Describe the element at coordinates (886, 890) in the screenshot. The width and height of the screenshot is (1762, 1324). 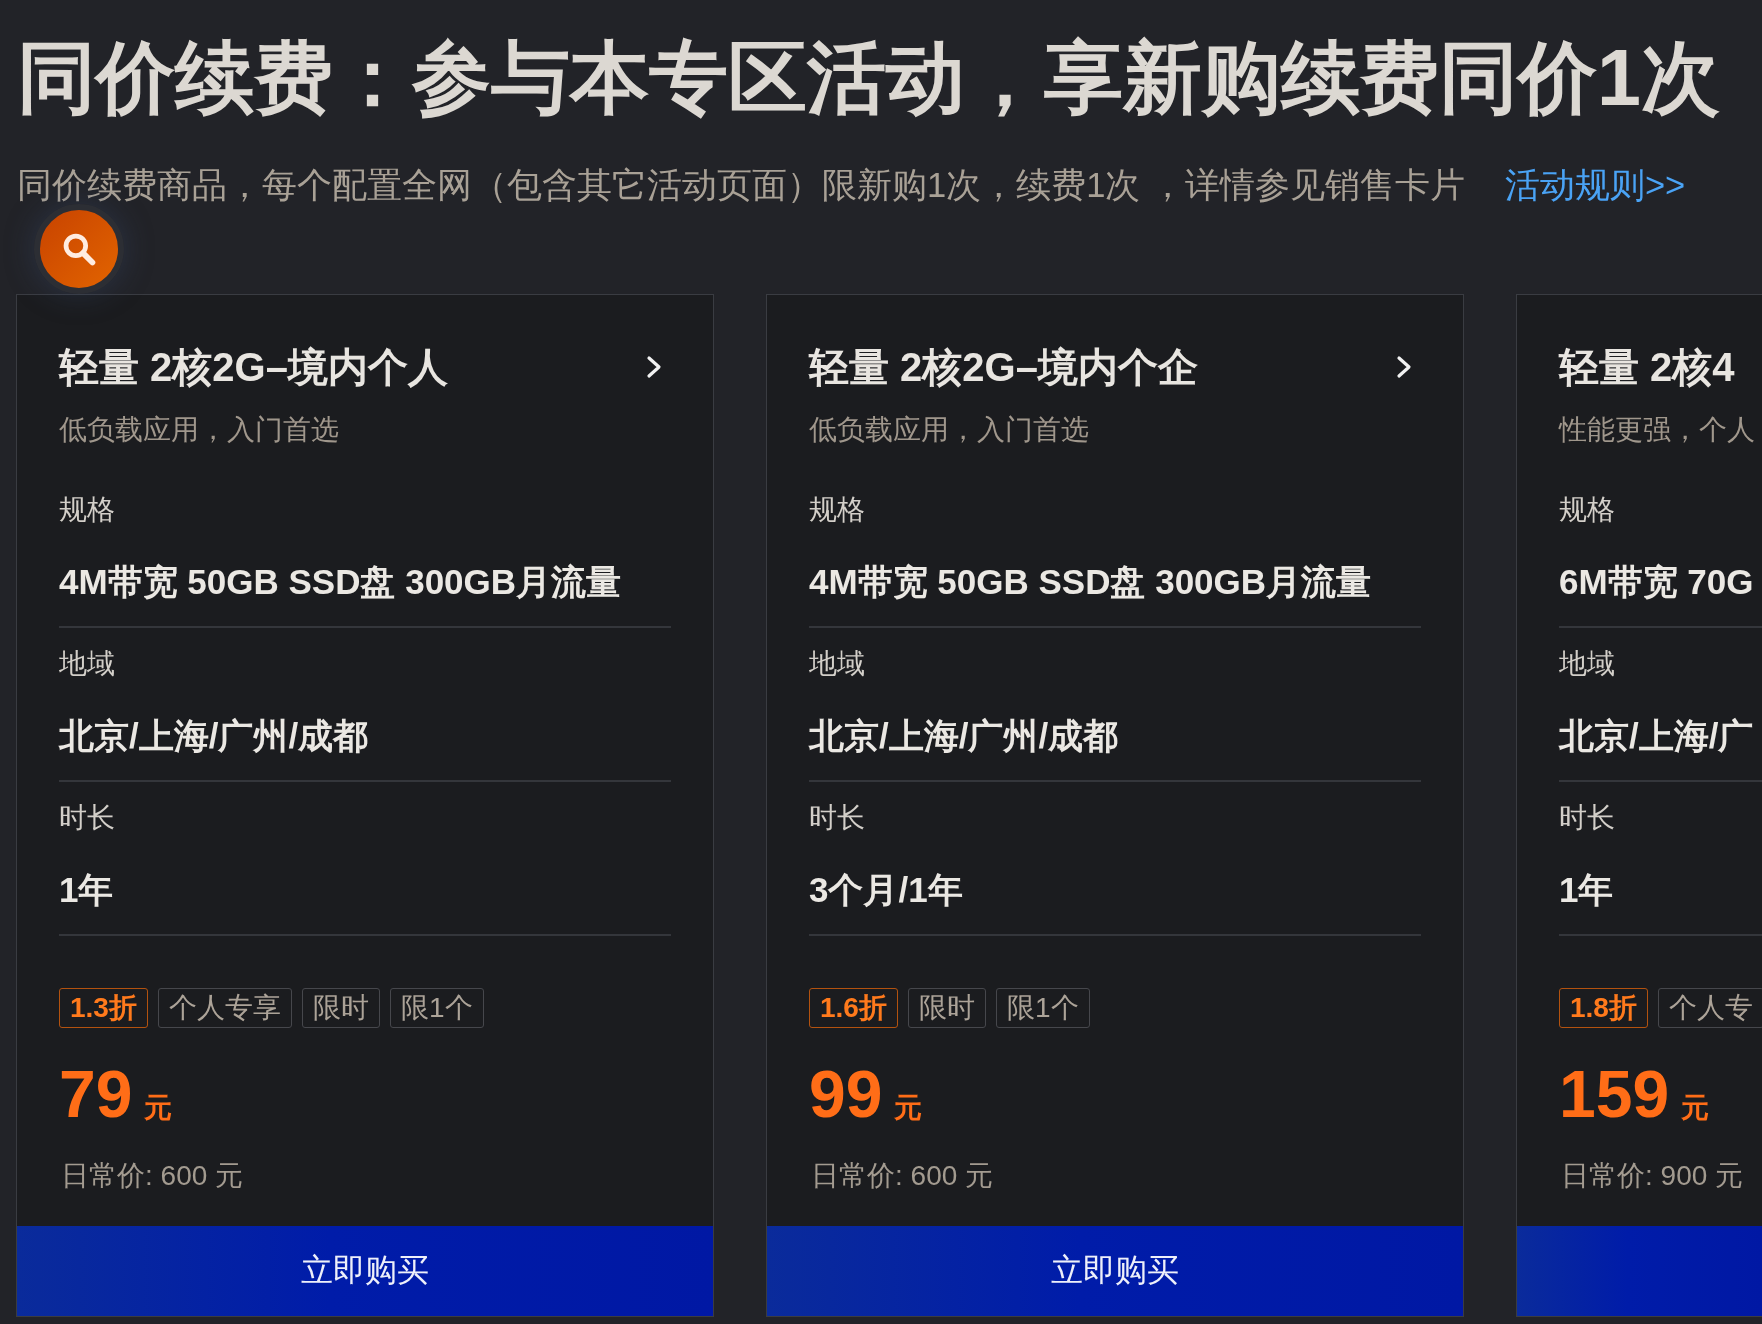
I see `spec-value: 3个月/1年` at that location.